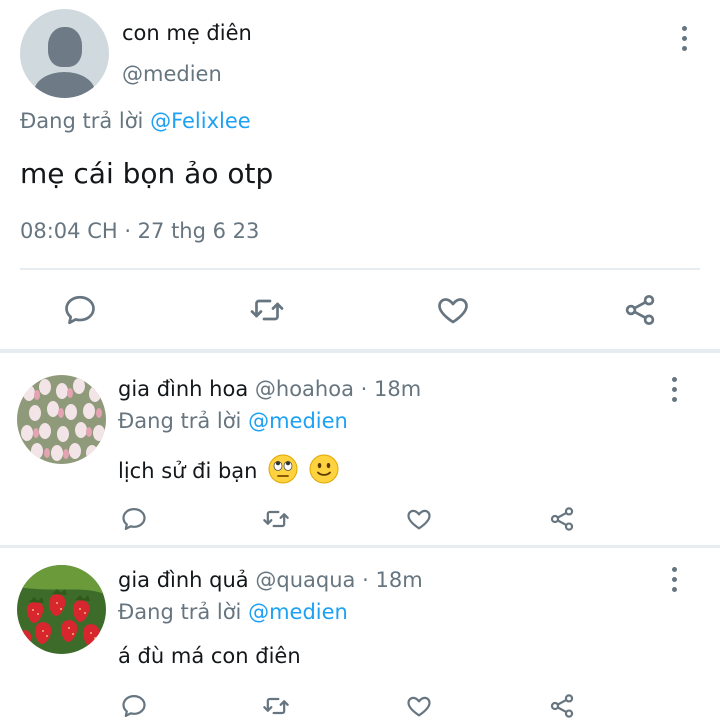 The width and height of the screenshot is (720, 727). I want to click on replying-to: Đang trả lời @Felixlee, so click(135, 121).